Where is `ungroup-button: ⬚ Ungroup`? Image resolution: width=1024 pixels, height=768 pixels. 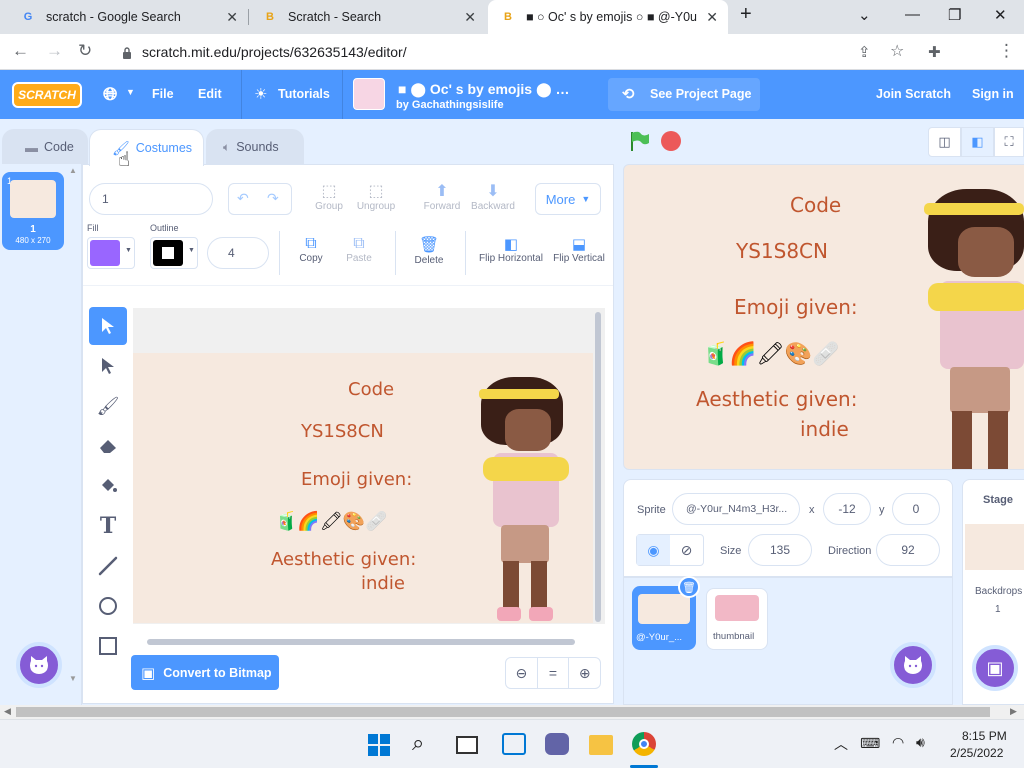 ungroup-button: ⬚ Ungroup is located at coordinates (376, 196).